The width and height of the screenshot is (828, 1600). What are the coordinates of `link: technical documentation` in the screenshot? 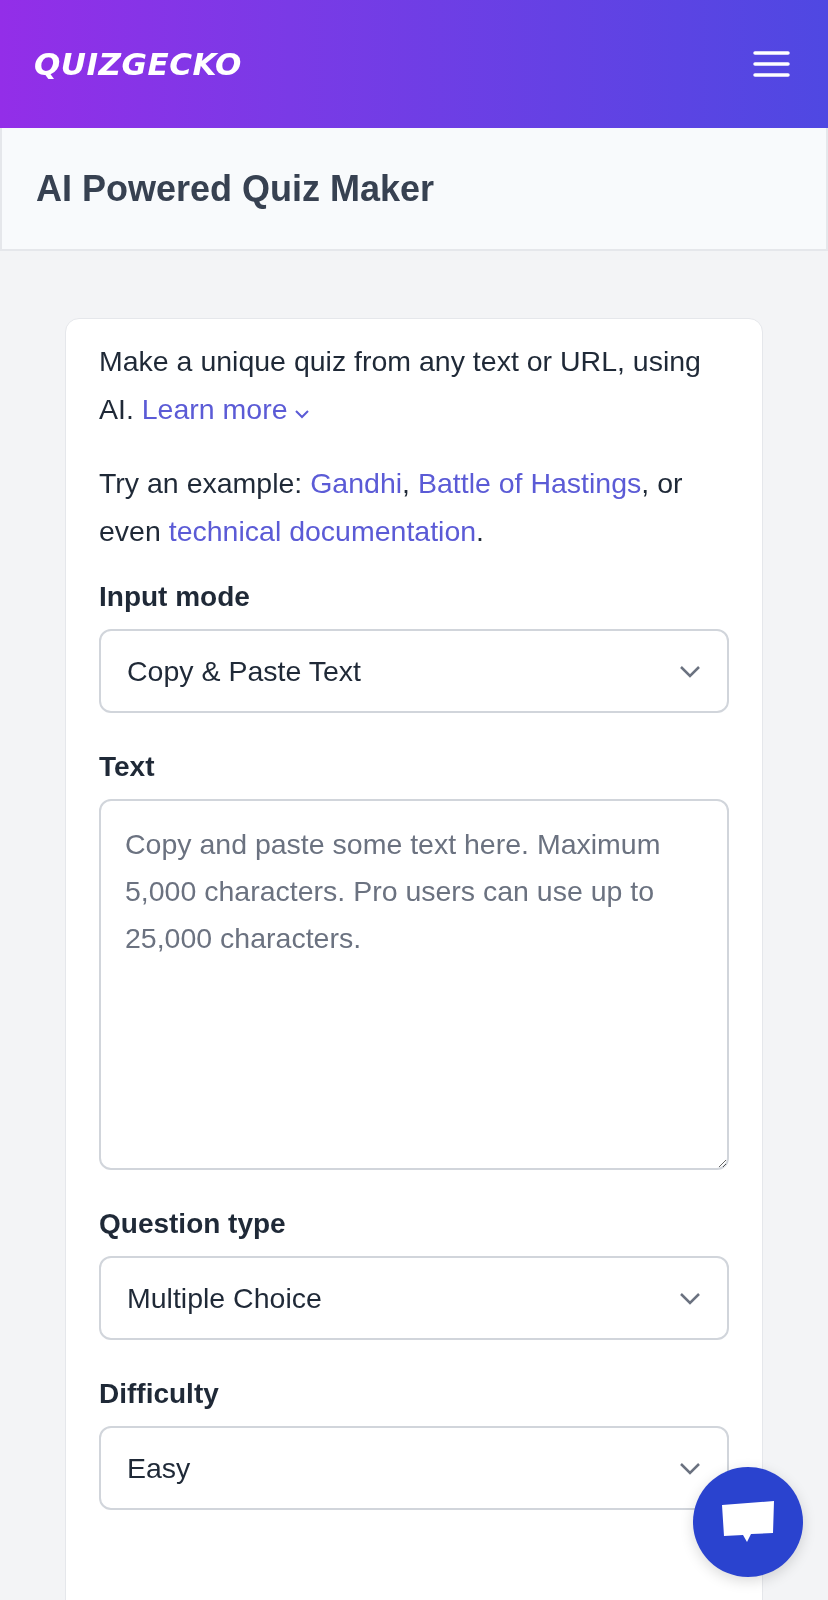 It's located at (322, 531).